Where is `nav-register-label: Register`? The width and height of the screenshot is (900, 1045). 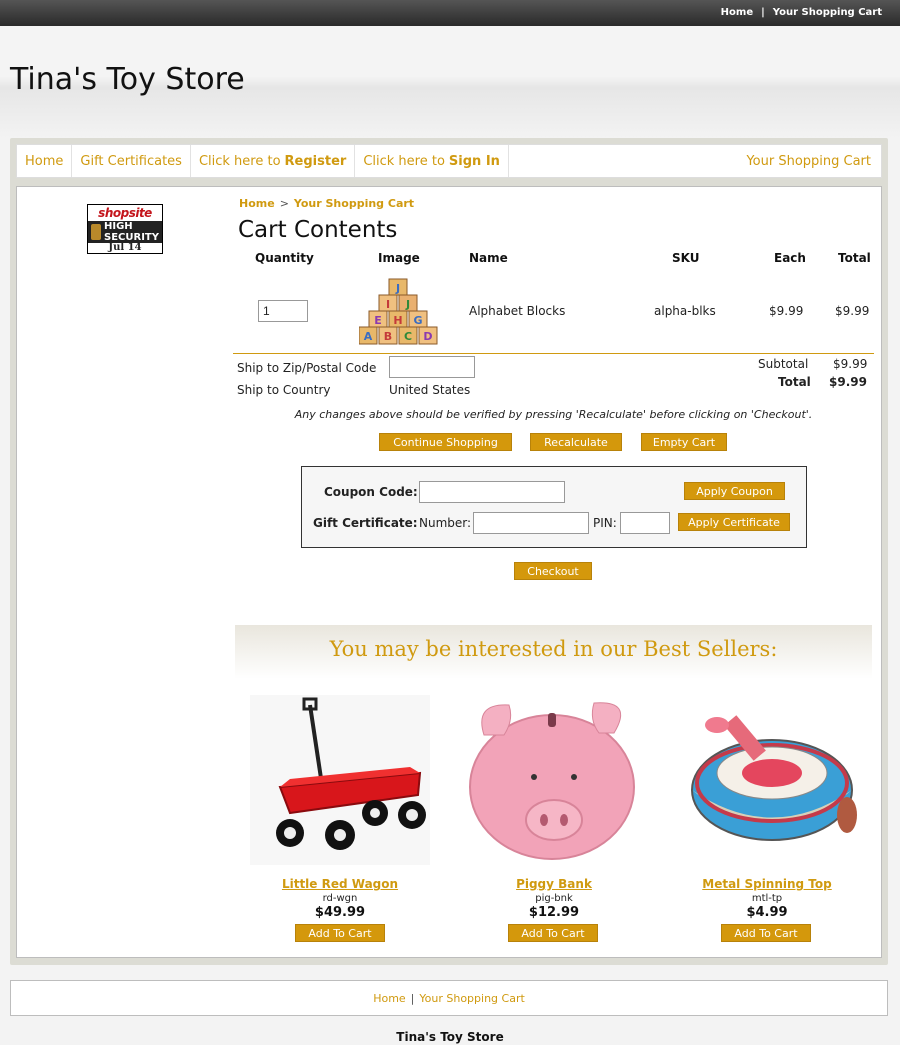
nav-register-label: Register is located at coordinates (315, 161).